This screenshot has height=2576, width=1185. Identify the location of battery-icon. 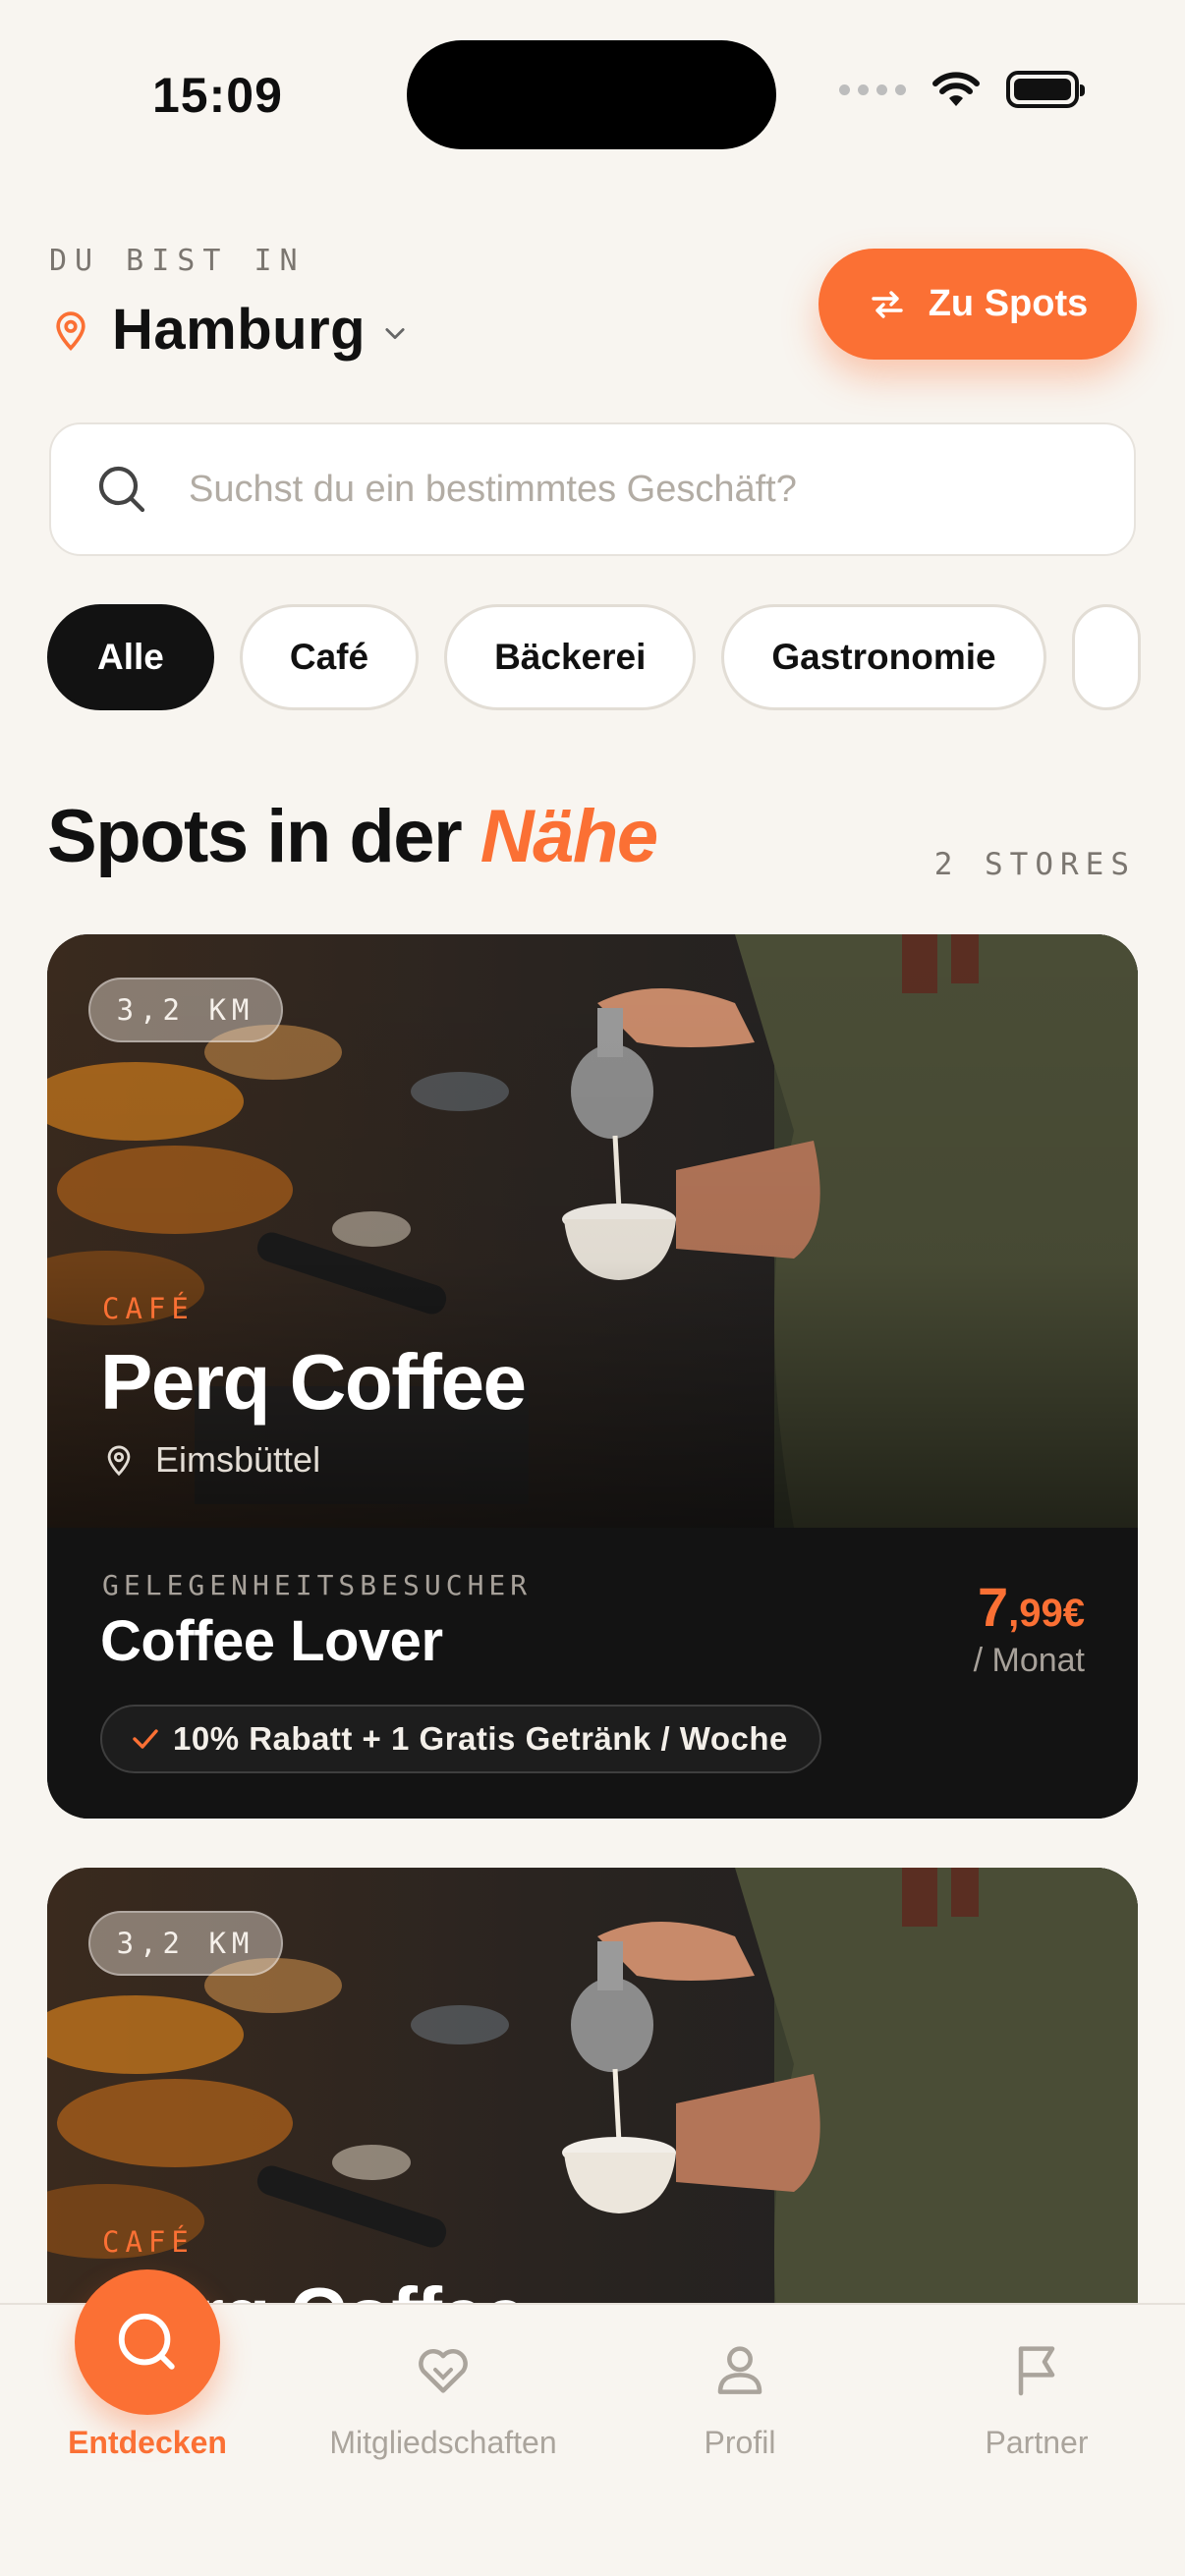
(1045, 89).